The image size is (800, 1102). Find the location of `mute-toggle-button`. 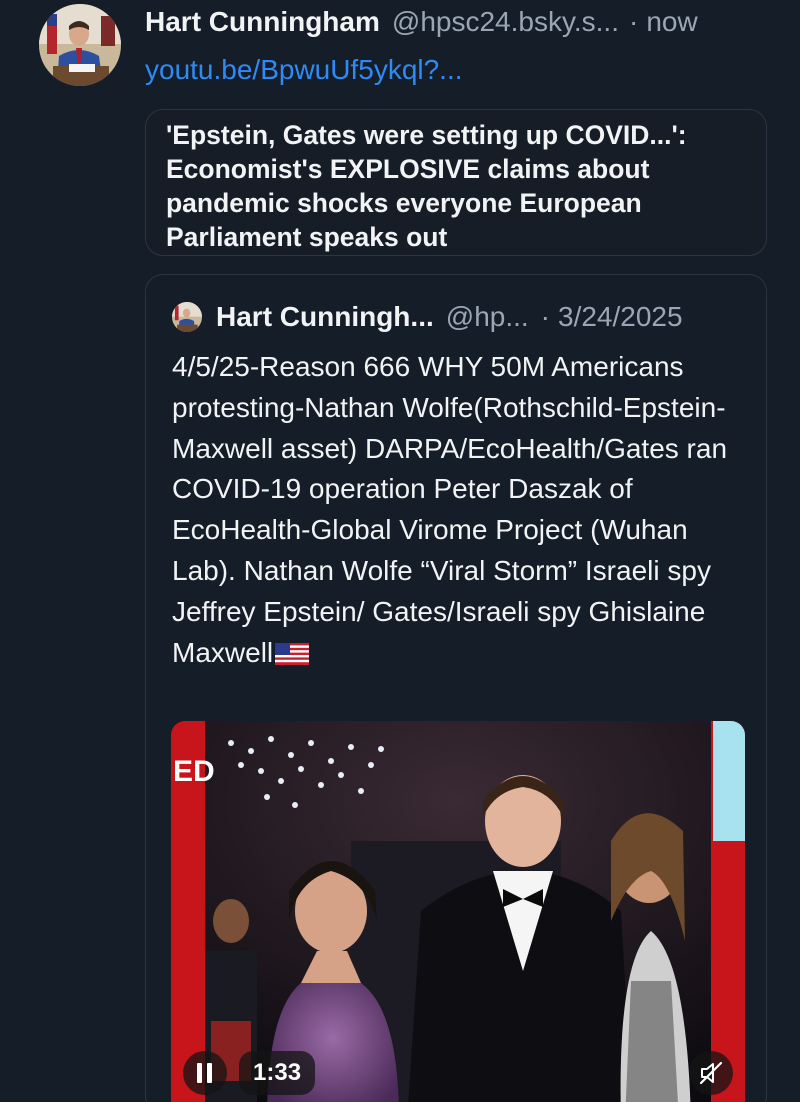

mute-toggle-button is located at coordinates (711, 1073).